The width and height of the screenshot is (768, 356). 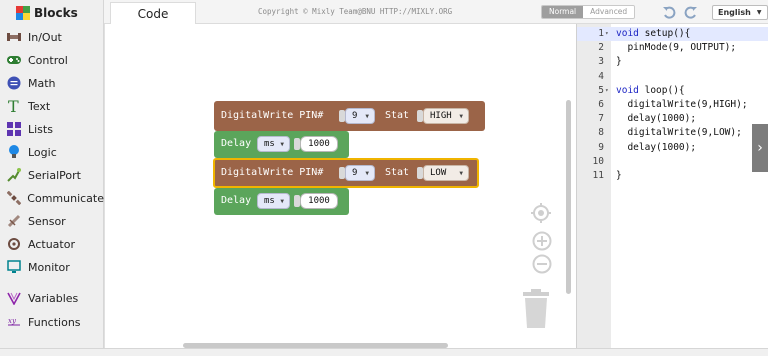 I want to click on sidebar-item-lists: Lists, so click(x=52, y=129).